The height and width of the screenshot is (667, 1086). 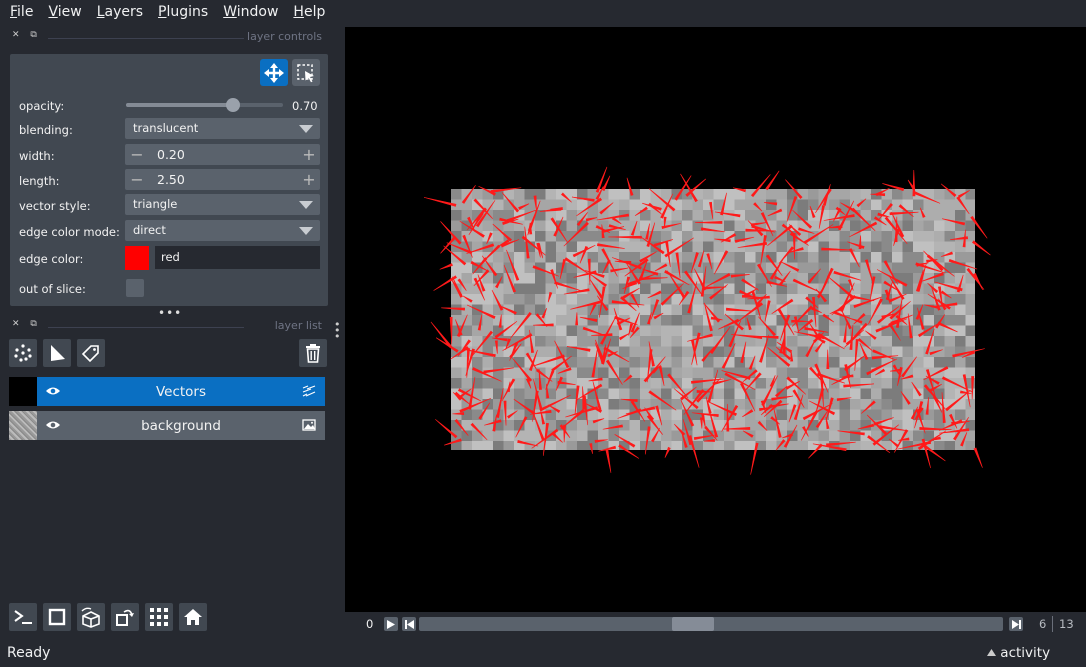 What do you see at coordinates (237, 257) in the screenshot?
I see `edge-color-input: red` at bounding box center [237, 257].